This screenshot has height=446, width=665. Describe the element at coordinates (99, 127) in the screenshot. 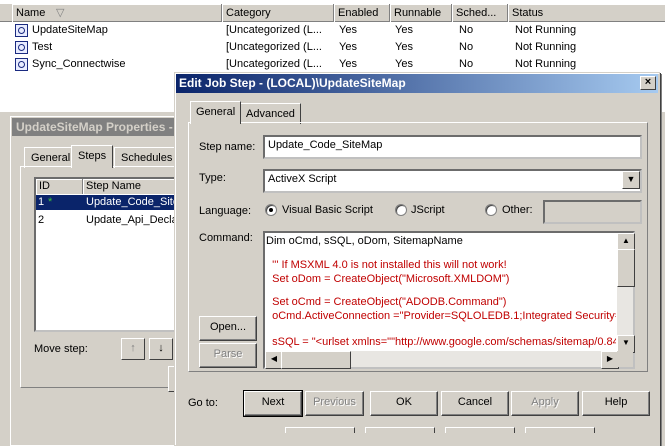

I see `properties-title: UpdateSiteMap Properties -` at that location.